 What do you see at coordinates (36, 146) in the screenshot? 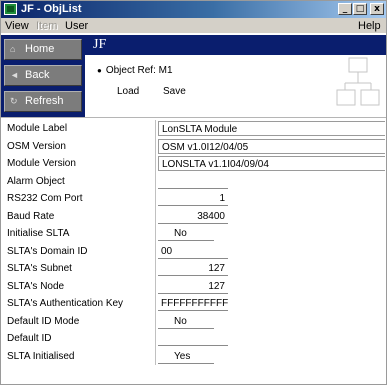
I see `property-label: OSM Version` at bounding box center [36, 146].